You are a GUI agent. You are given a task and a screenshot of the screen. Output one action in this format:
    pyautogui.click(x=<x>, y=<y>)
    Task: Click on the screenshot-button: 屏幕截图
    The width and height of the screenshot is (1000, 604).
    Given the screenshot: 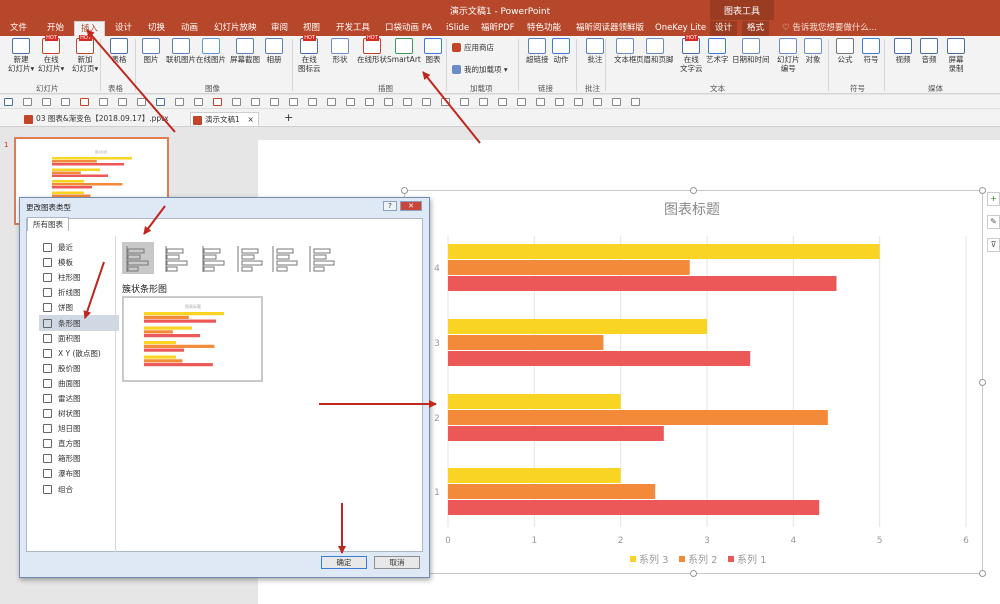 What is the action you would take?
    pyautogui.click(x=245, y=51)
    